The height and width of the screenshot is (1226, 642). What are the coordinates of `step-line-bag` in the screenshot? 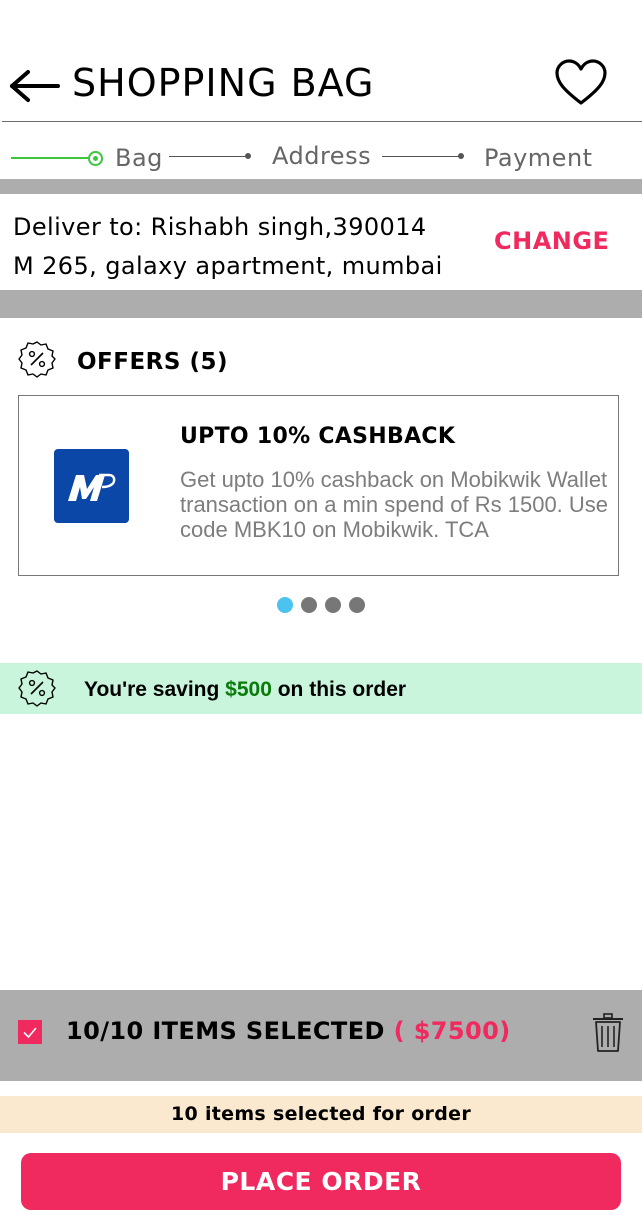 It's located at (50, 158).